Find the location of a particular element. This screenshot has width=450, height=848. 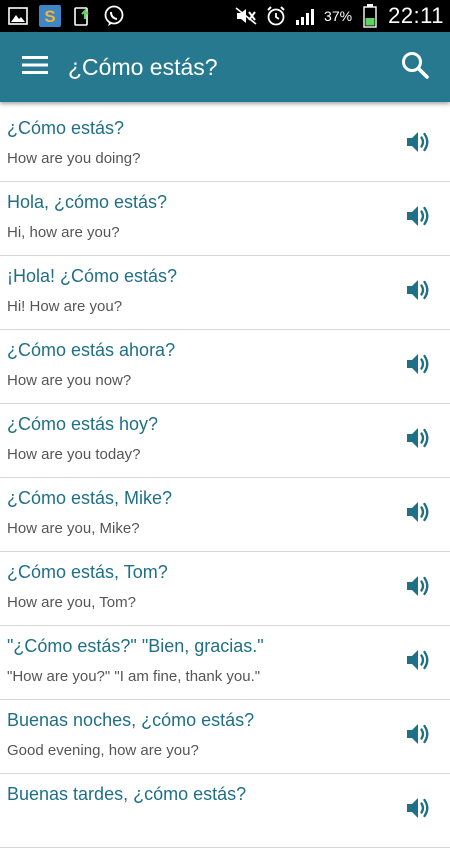

mute-icon is located at coordinates (246, 16).